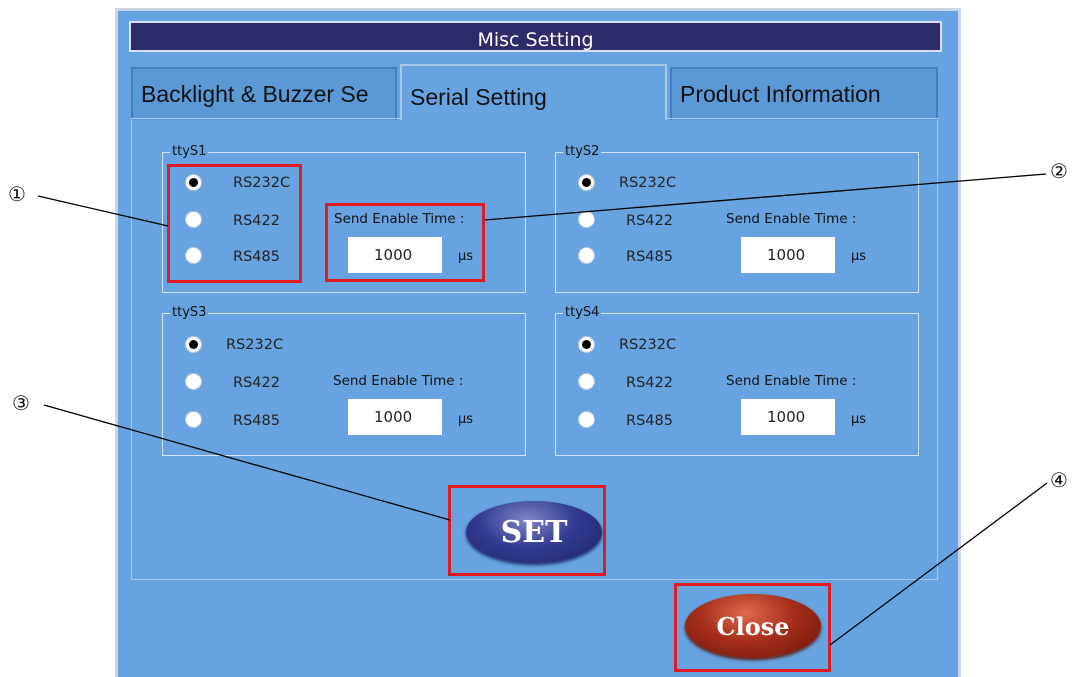 The height and width of the screenshot is (677, 1089). Describe the element at coordinates (21, 403) in the screenshot. I see `callout-marker-3: ③` at that location.